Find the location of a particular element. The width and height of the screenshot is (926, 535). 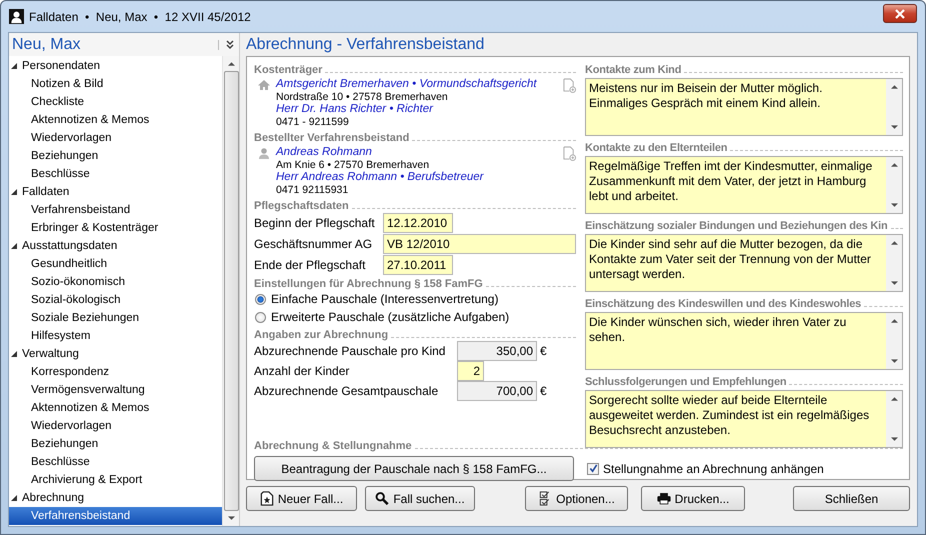

text-area: Meistens nur im Beisein der Mutter möglich. Einmaliges Gespräch mit einem Kind allein. is located at coordinates (744, 107).